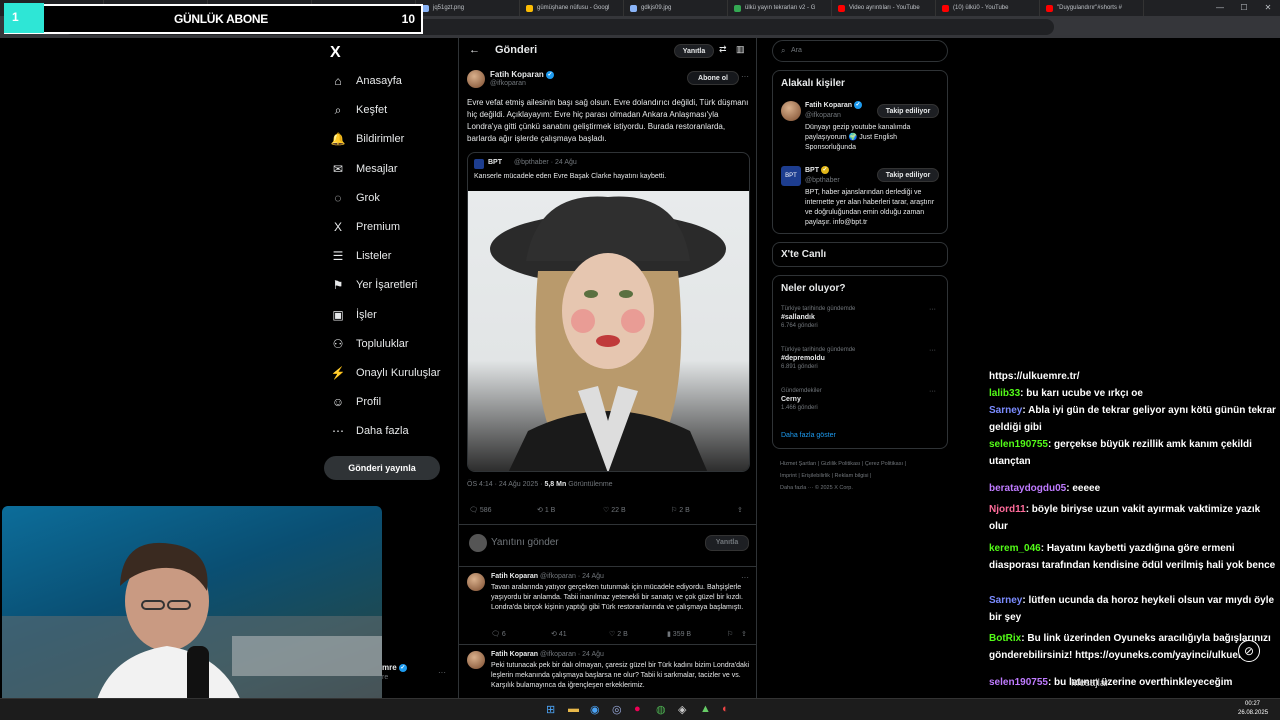 The image size is (1280, 720). Describe the element at coordinates (740, 49) in the screenshot. I see `reader-view-icon: ▥` at that location.